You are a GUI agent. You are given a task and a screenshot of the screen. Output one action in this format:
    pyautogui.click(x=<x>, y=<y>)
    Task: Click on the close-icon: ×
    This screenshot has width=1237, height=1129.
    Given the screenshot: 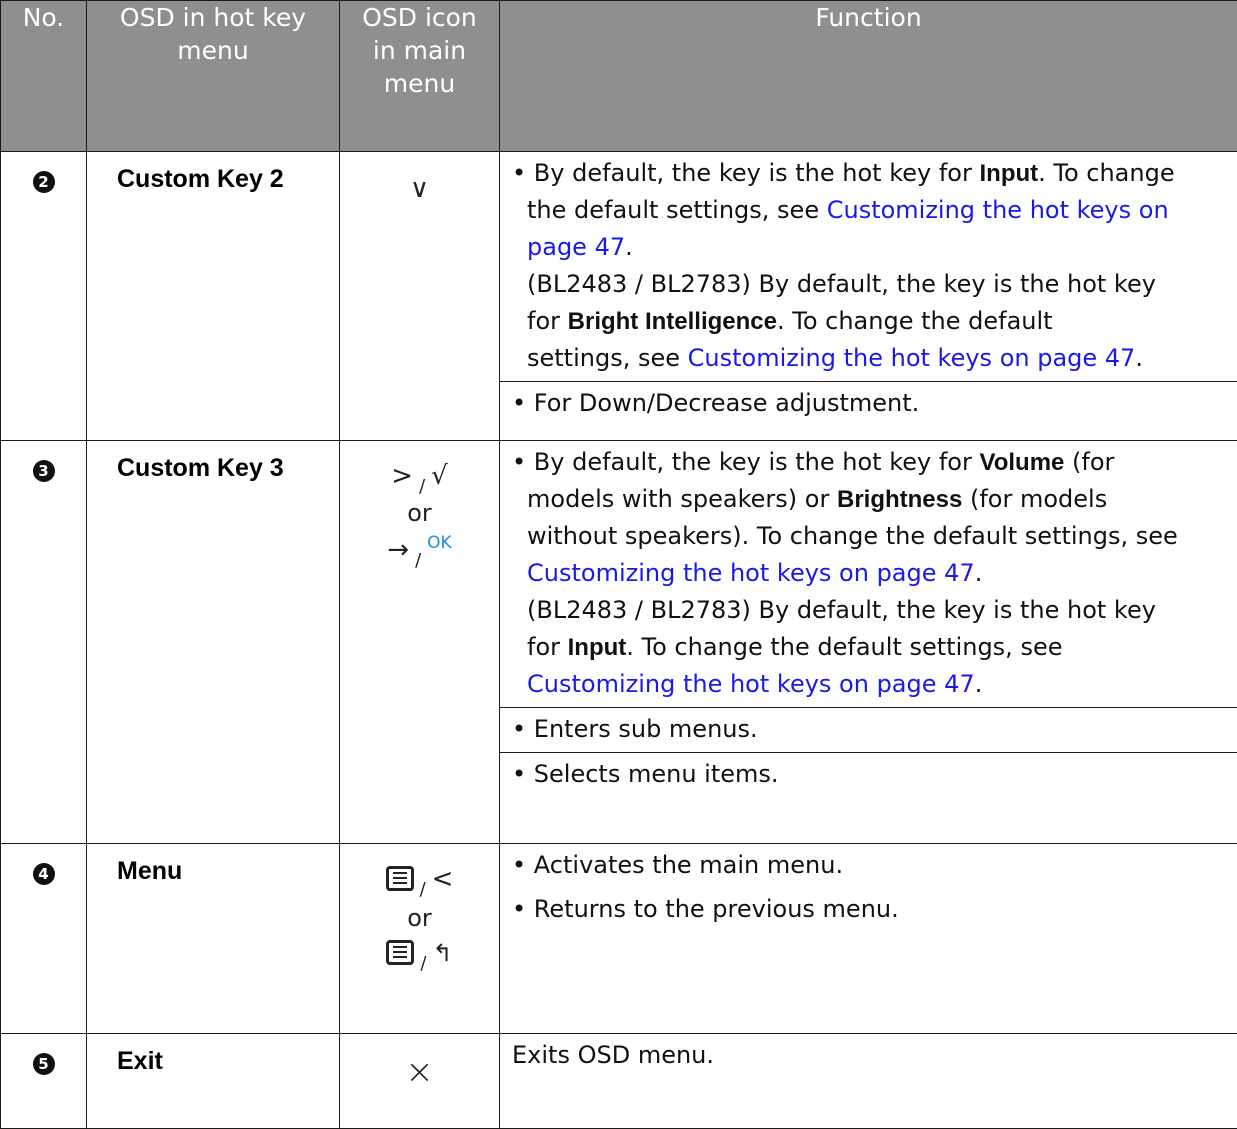 What is the action you would take?
    pyautogui.click(x=419, y=1072)
    